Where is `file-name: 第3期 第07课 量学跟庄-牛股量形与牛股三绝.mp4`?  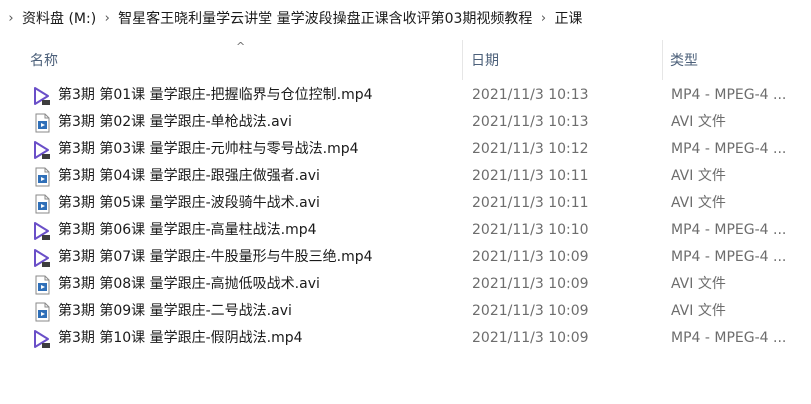
file-name: 第3期 第07课 量学跟庄-牛股量形与牛股三绝.mp4 is located at coordinates (215, 257).